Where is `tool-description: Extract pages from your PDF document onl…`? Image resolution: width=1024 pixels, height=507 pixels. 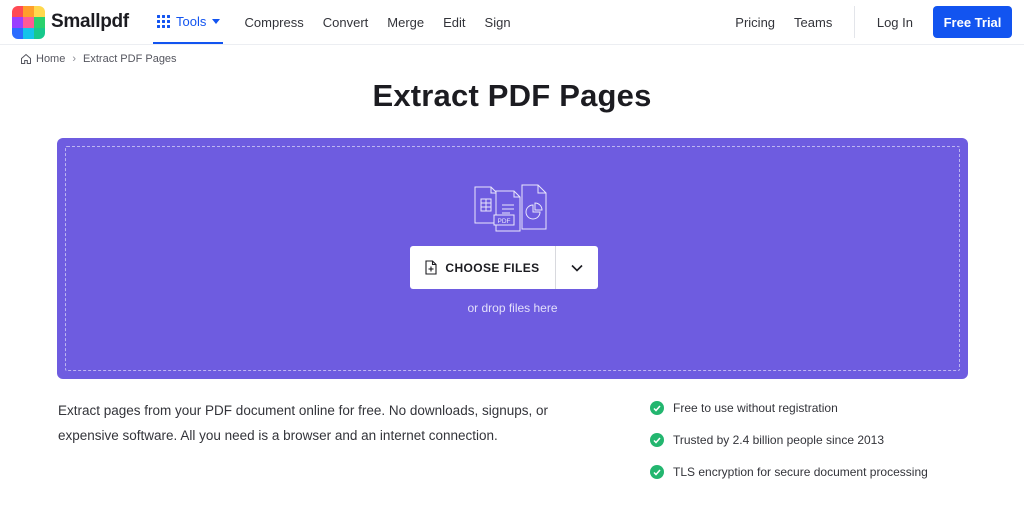 tool-description: Extract pages from your PDF document onl… is located at coordinates (303, 423).